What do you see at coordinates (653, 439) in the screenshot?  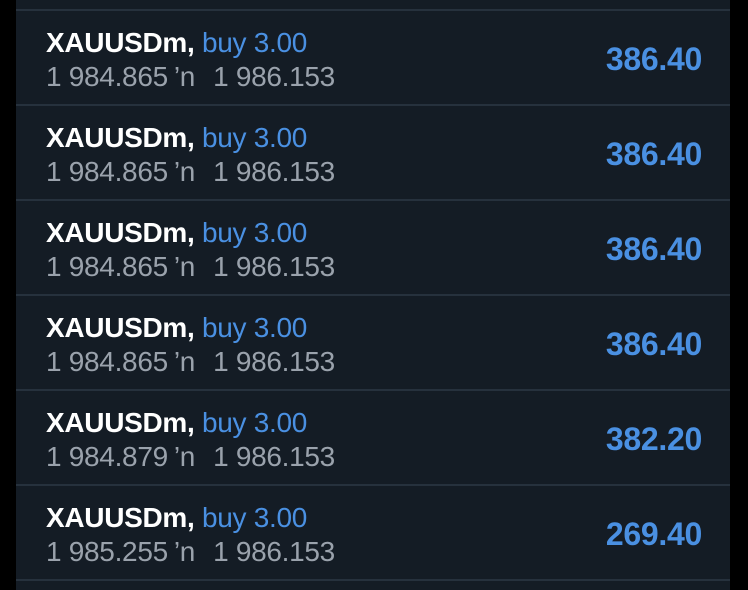 I see `position-profit: 382.20` at bounding box center [653, 439].